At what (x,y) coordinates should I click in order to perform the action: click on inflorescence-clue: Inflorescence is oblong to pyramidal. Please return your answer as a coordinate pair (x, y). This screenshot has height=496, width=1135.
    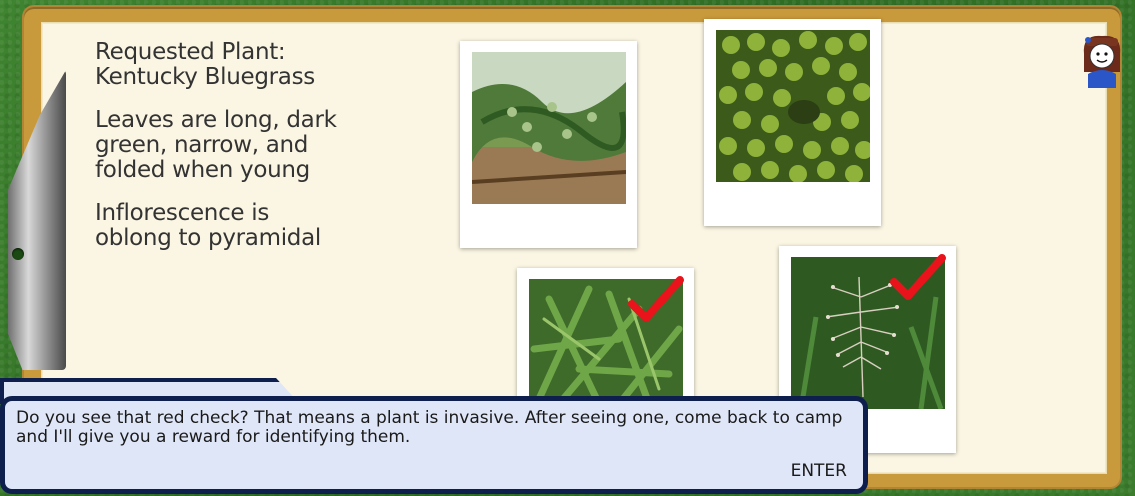
    Looking at the image, I should click on (245, 226).